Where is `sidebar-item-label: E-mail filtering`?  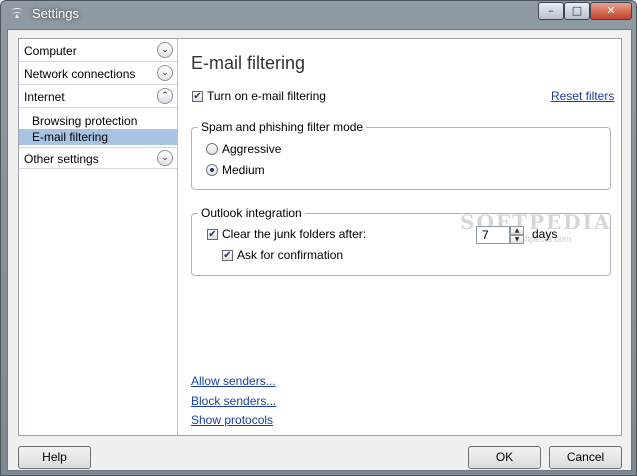
sidebar-item-label: E-mail filtering is located at coordinates (70, 137).